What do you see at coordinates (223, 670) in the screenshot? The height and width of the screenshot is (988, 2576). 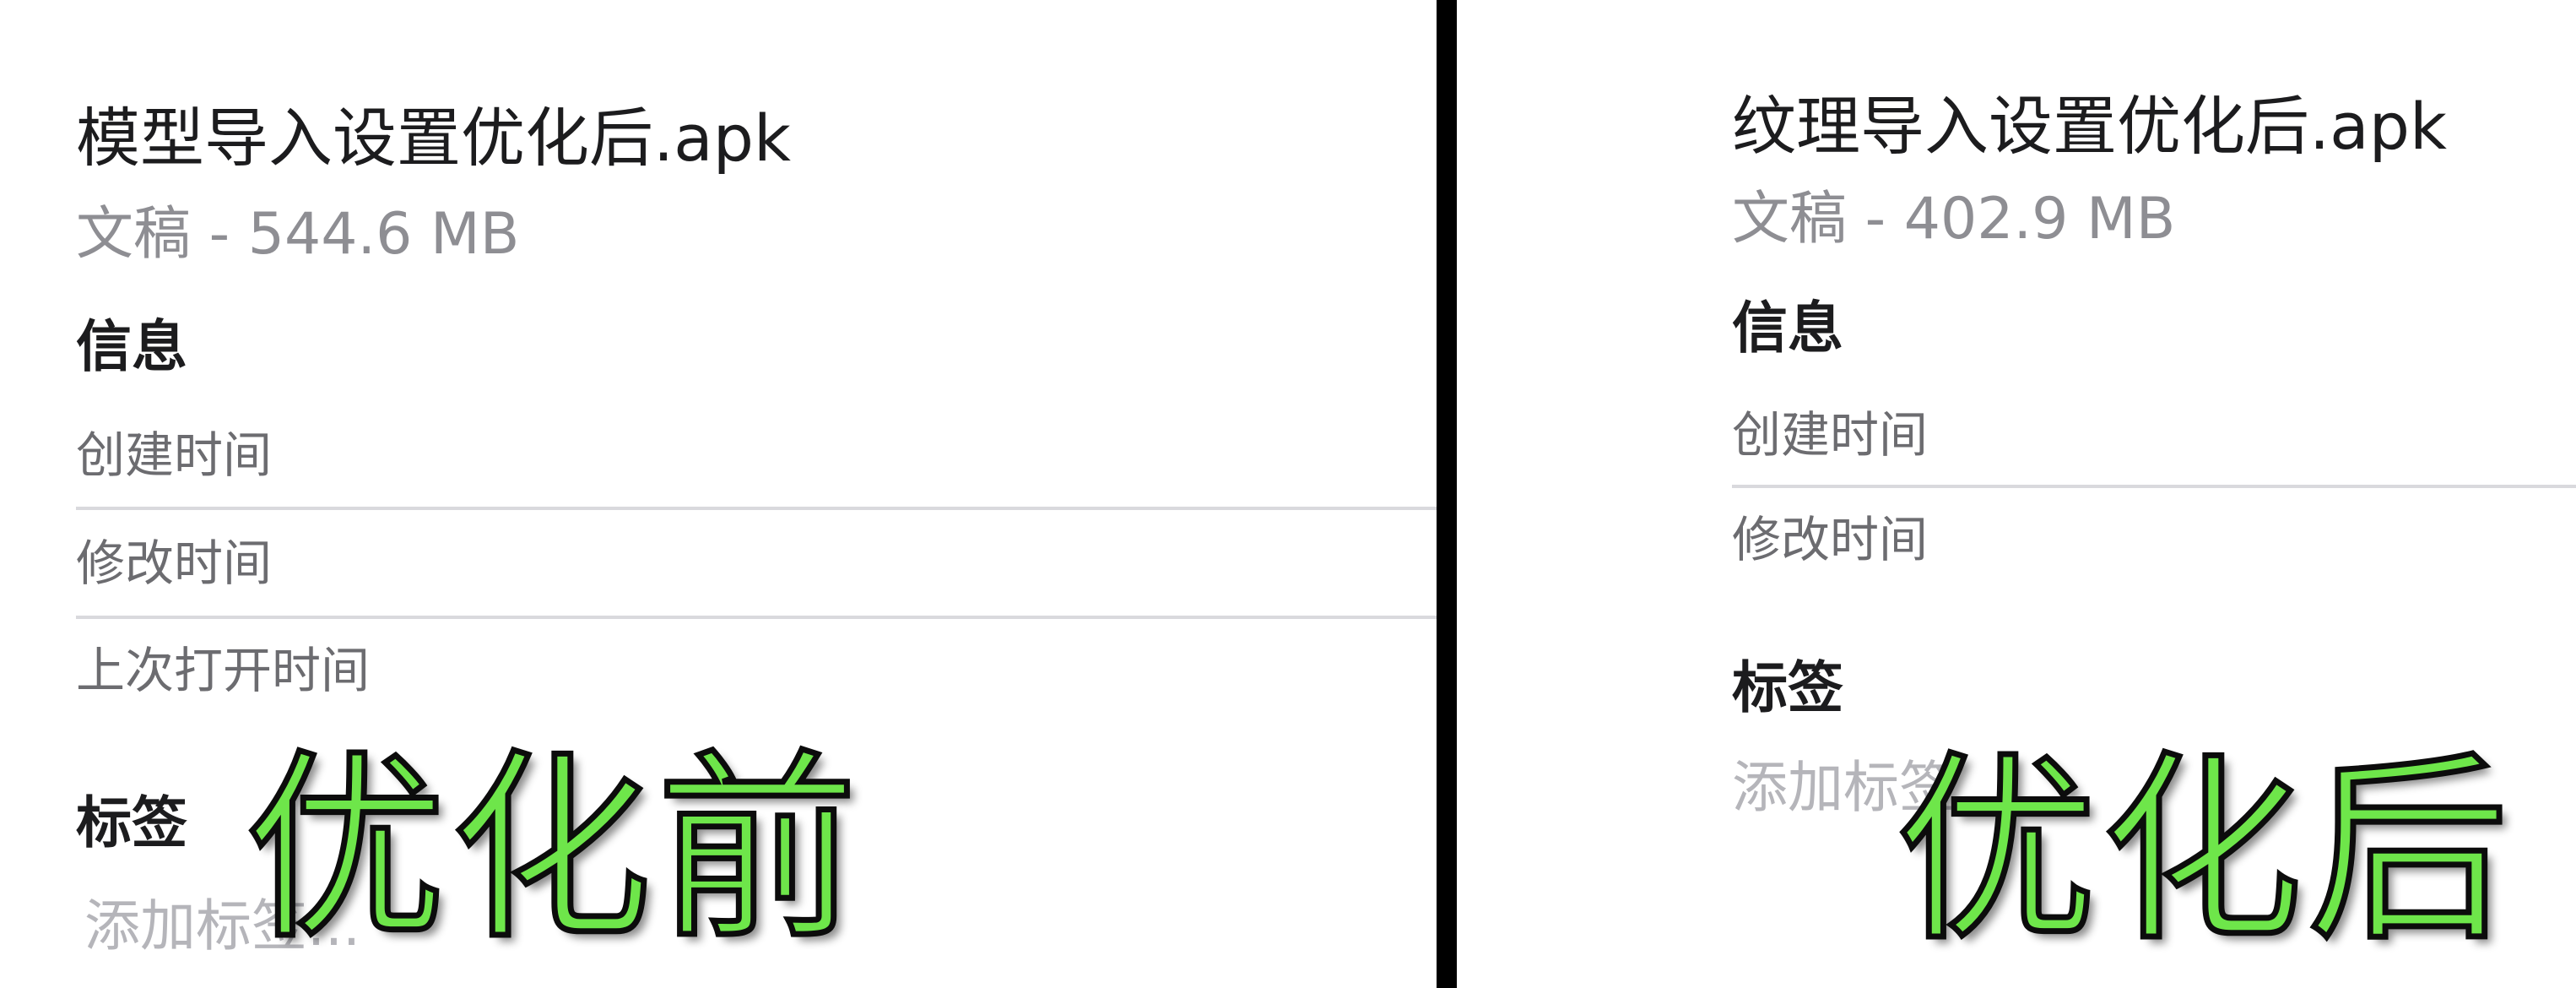 I see `info-row-last-opened: 上次打开时间` at bounding box center [223, 670].